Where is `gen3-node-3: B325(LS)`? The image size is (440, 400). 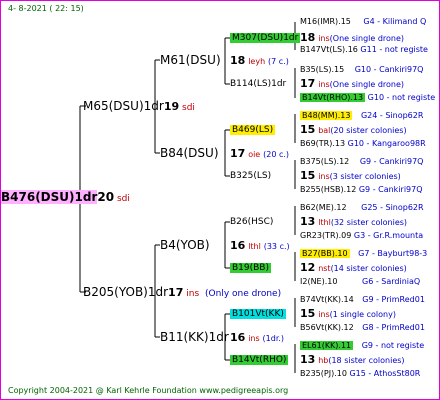
gen3-node-3: B325(LS) is located at coordinates (250, 176).